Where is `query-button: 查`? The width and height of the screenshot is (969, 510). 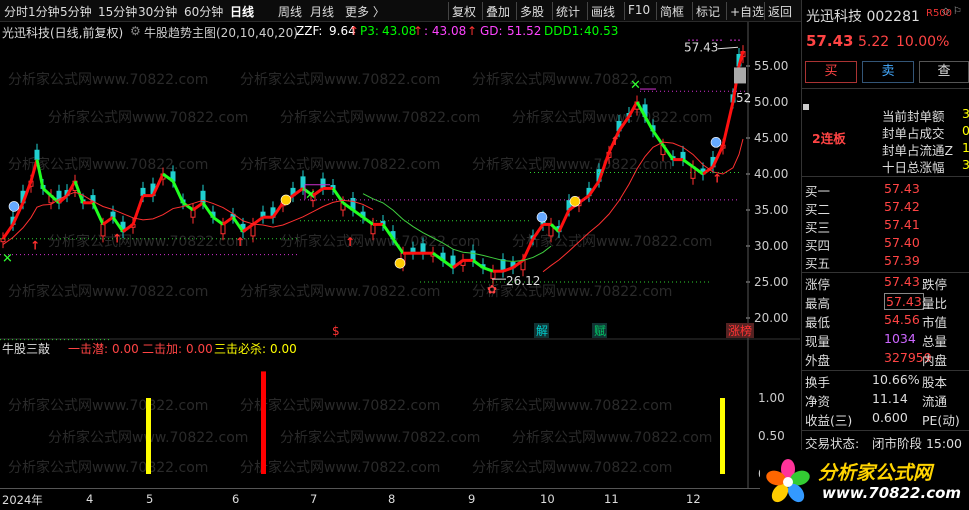
query-button: 查 is located at coordinates (944, 72).